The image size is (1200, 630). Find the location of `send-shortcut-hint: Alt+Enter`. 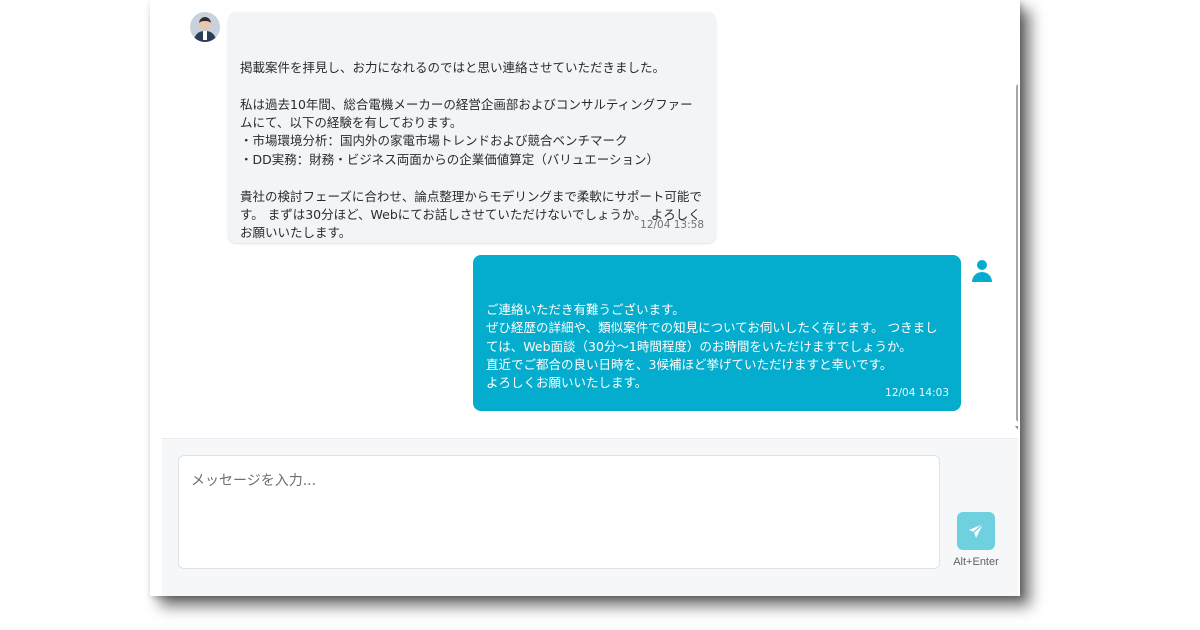

send-shortcut-hint: Alt+Enter is located at coordinates (976, 562).